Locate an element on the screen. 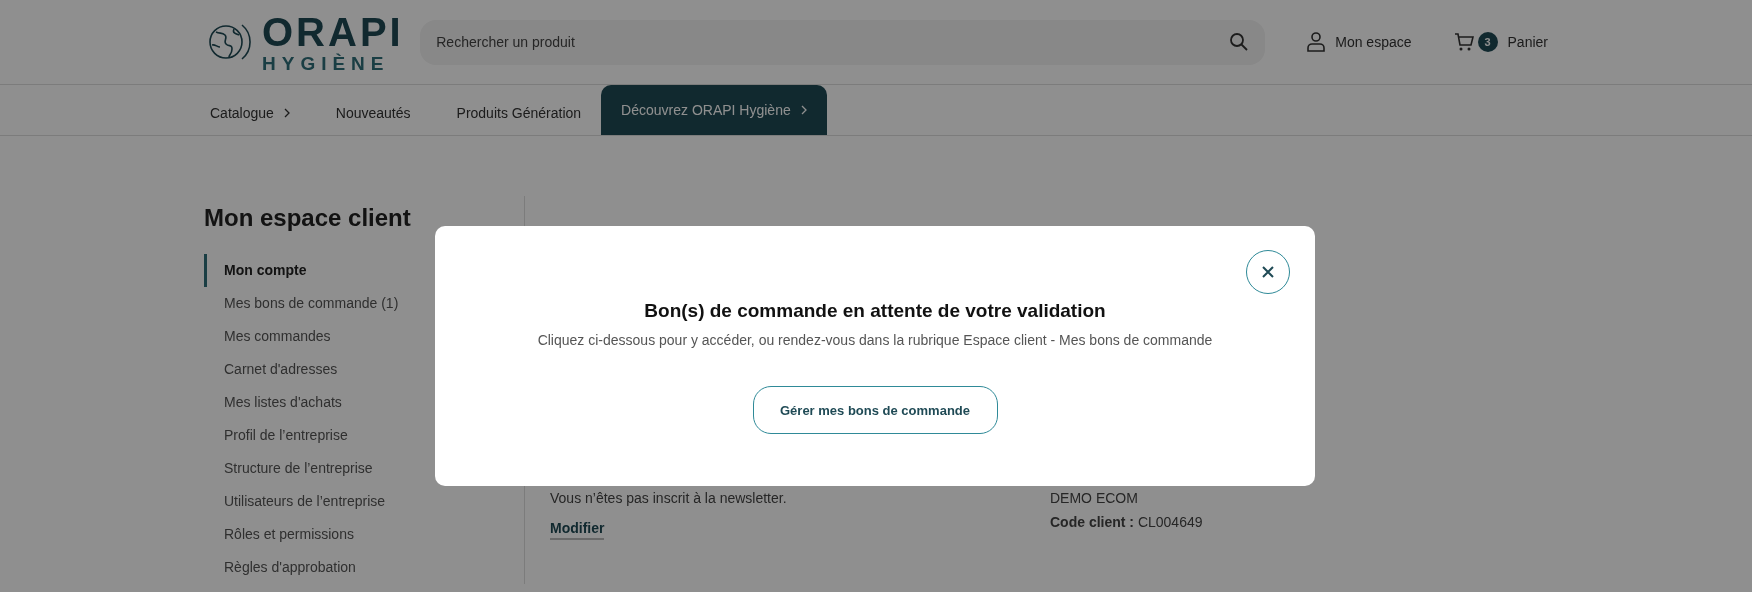  account-link: Mon espace is located at coordinates (1359, 42).